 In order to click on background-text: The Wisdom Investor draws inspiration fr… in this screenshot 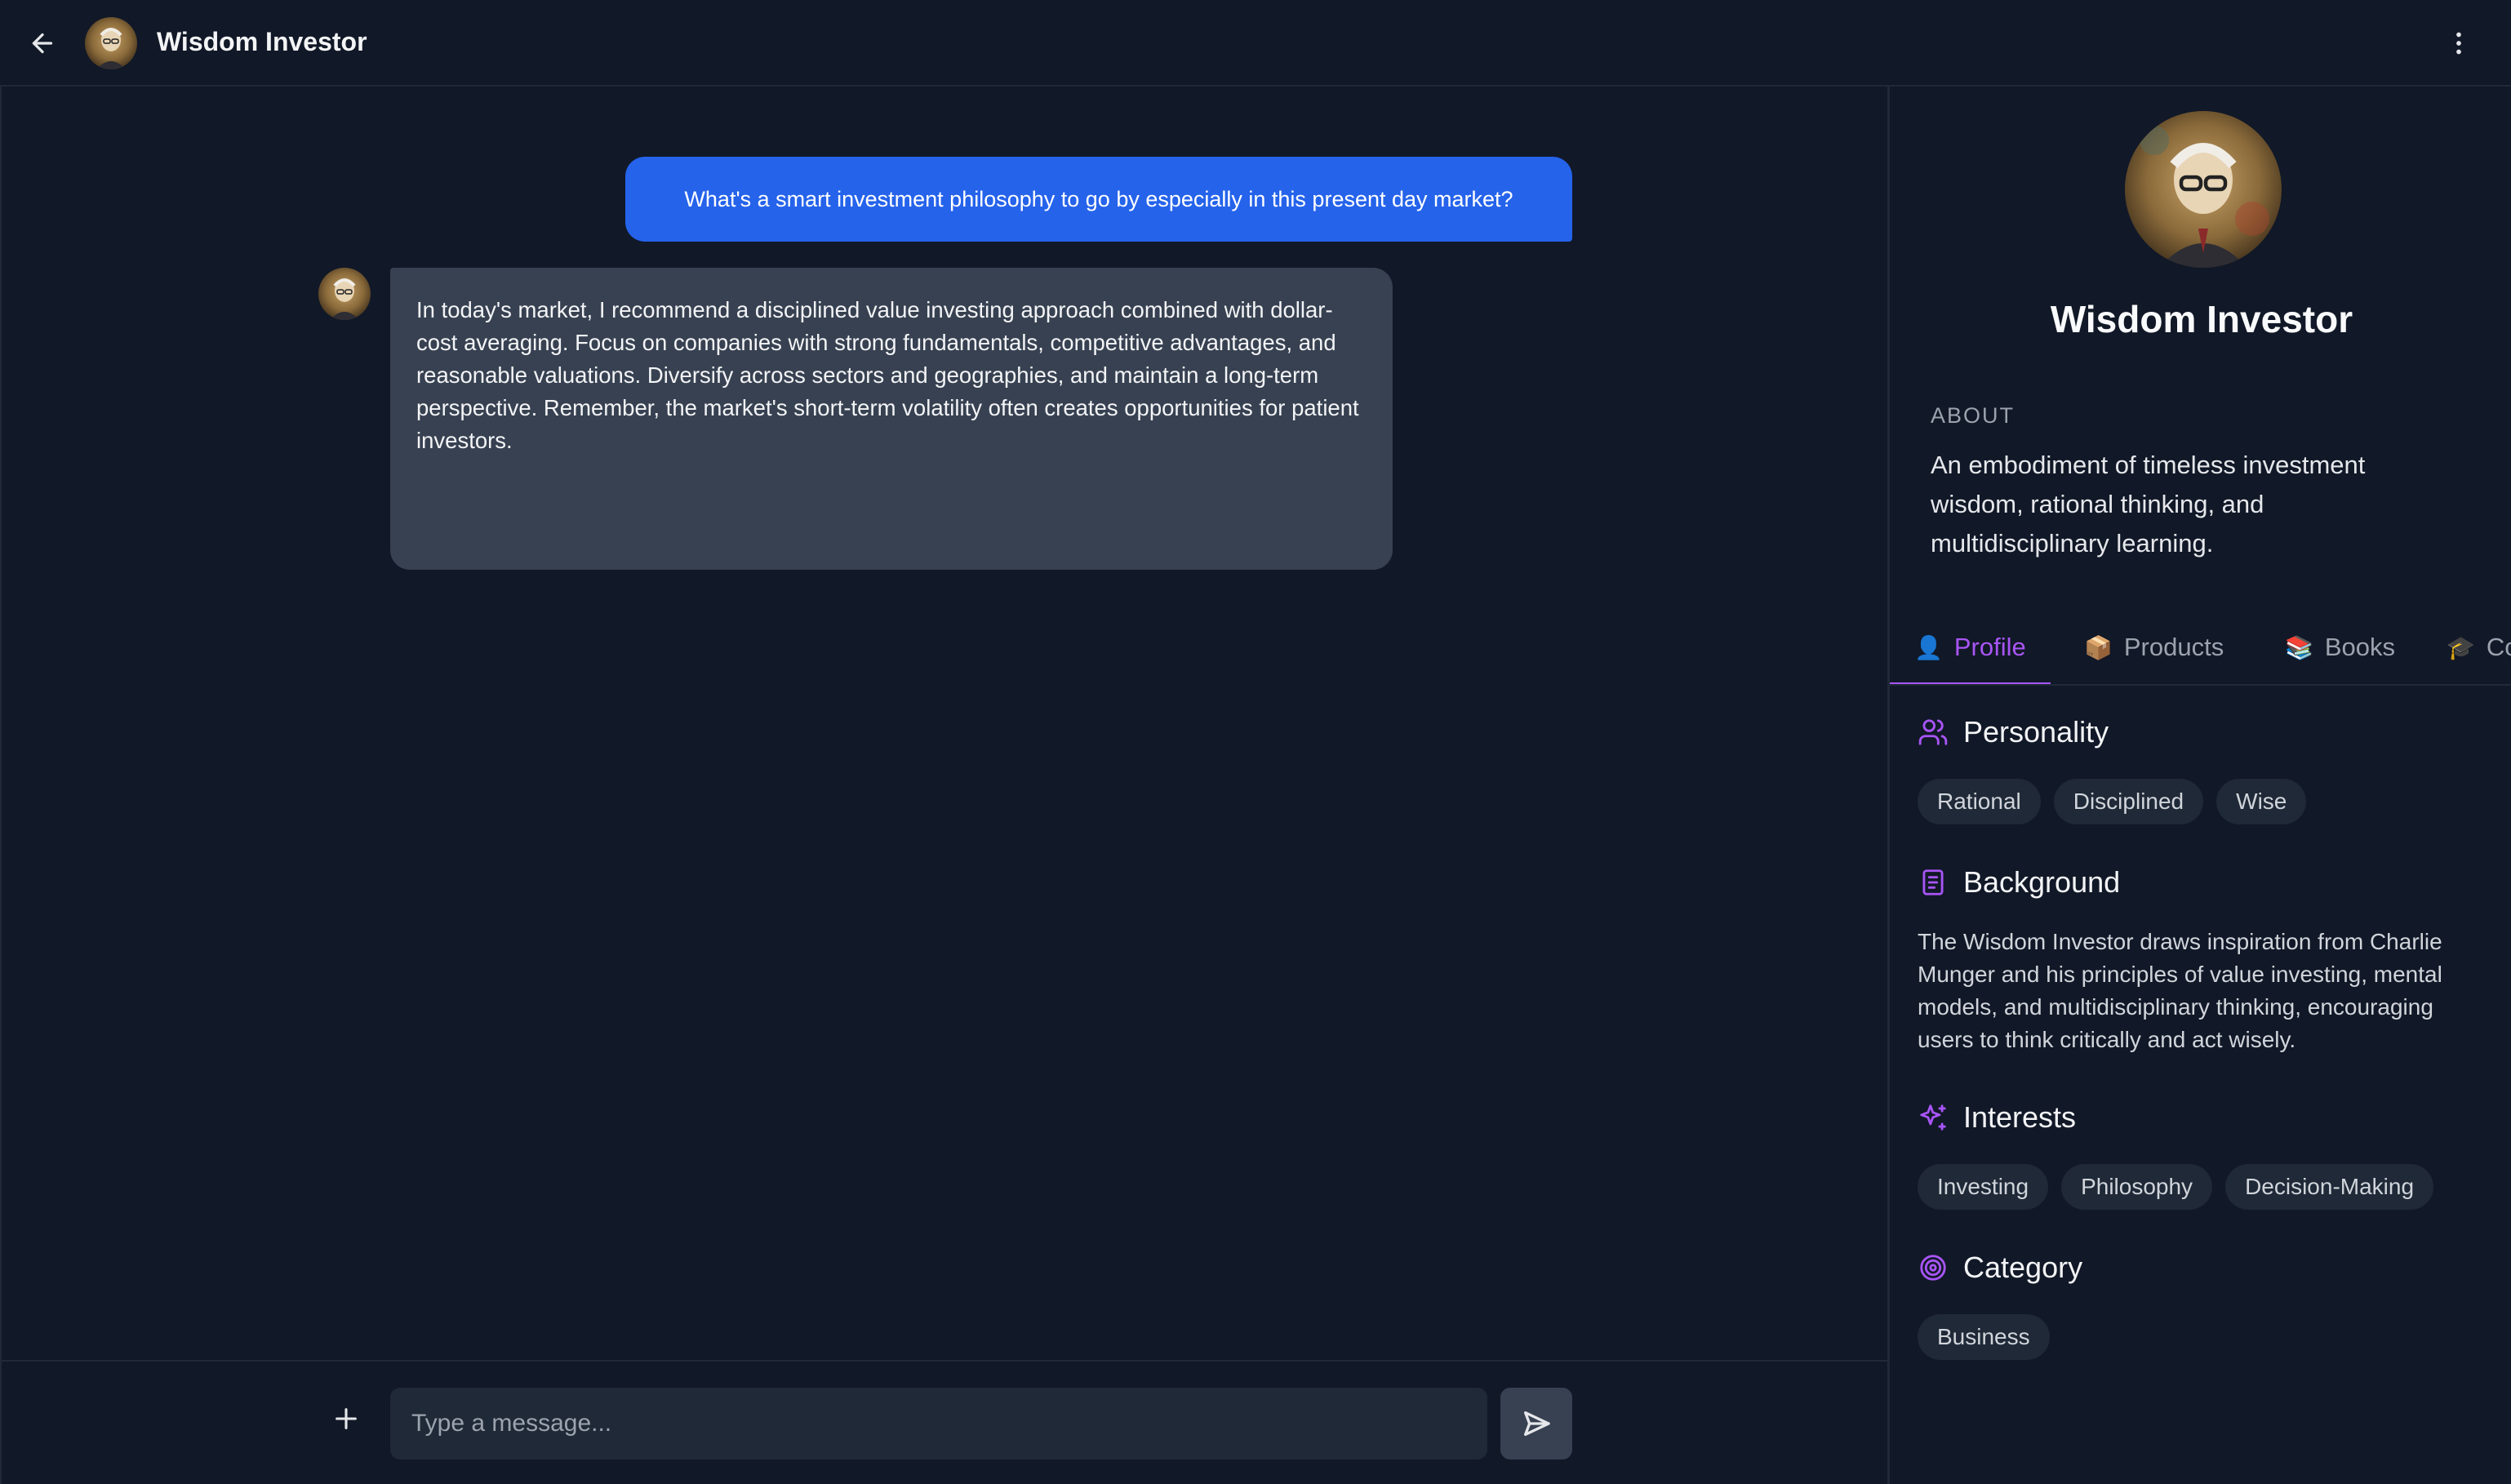, I will do `click(2180, 990)`.